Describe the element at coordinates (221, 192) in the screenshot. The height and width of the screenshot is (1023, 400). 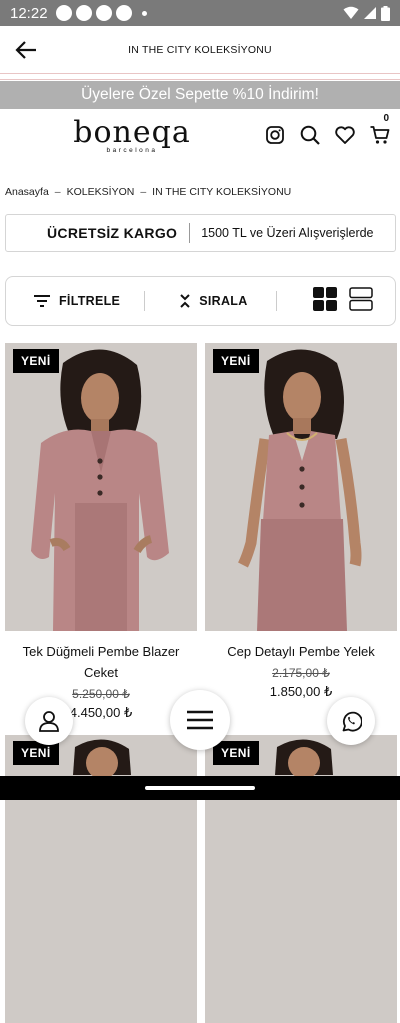
I see `breadcrumb-item-current: IN THE CITY KOLEKSİYONU` at that location.